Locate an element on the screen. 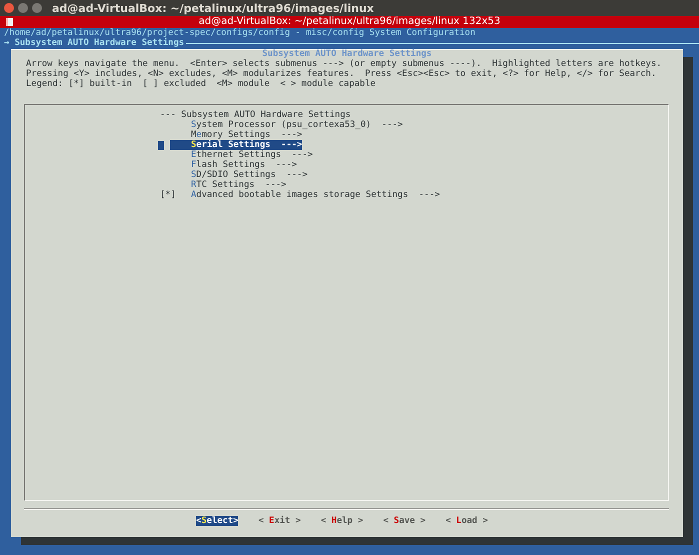 This screenshot has height=555, width=699. menu-item: Advanced bootable images storage Settings ---> is located at coordinates (315, 195).